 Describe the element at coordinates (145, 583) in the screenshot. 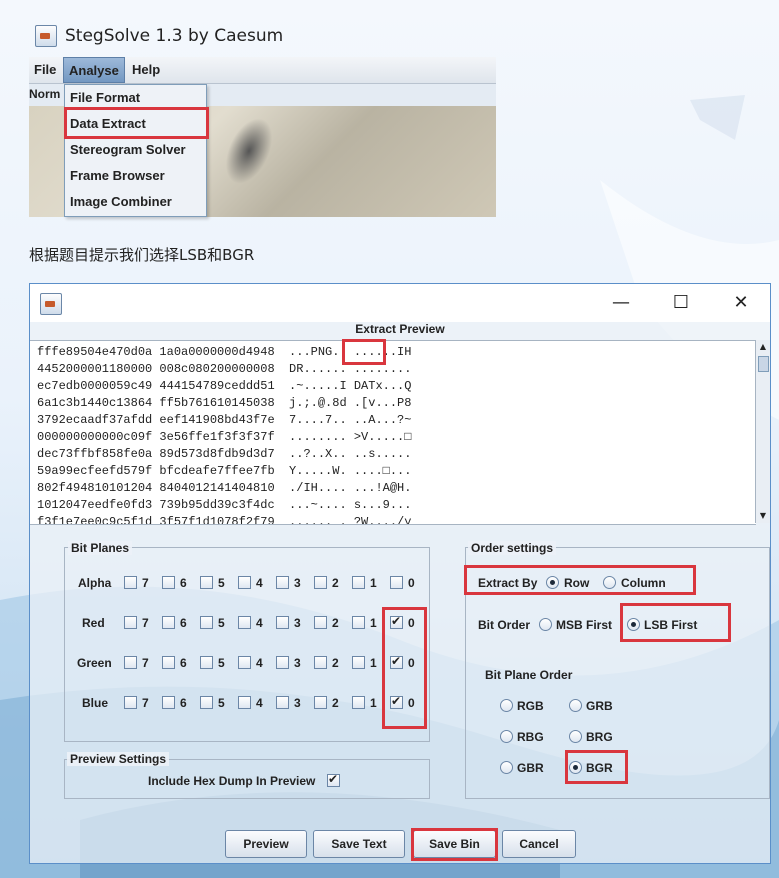

I see `alpha-bit-7-label: 7` at that location.